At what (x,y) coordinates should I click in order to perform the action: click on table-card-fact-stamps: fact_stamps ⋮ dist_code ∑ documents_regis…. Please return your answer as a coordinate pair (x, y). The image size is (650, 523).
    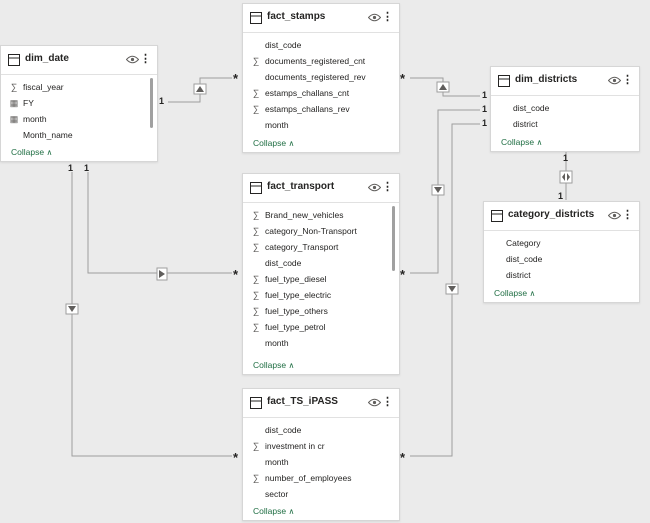
    Looking at the image, I should click on (321, 78).